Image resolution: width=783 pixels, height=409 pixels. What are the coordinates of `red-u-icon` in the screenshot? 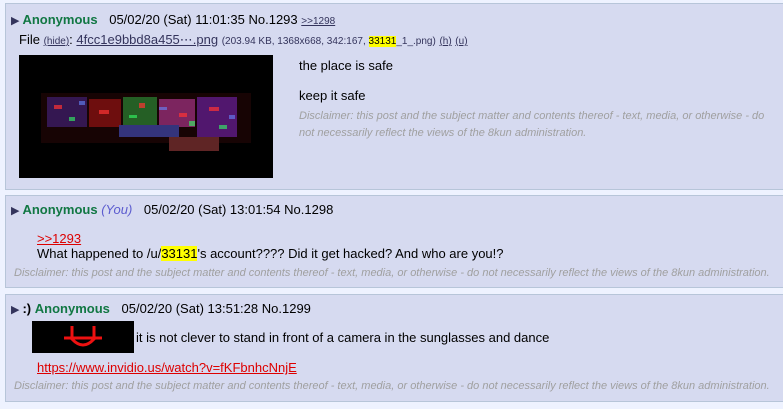 It's located at (83, 337).